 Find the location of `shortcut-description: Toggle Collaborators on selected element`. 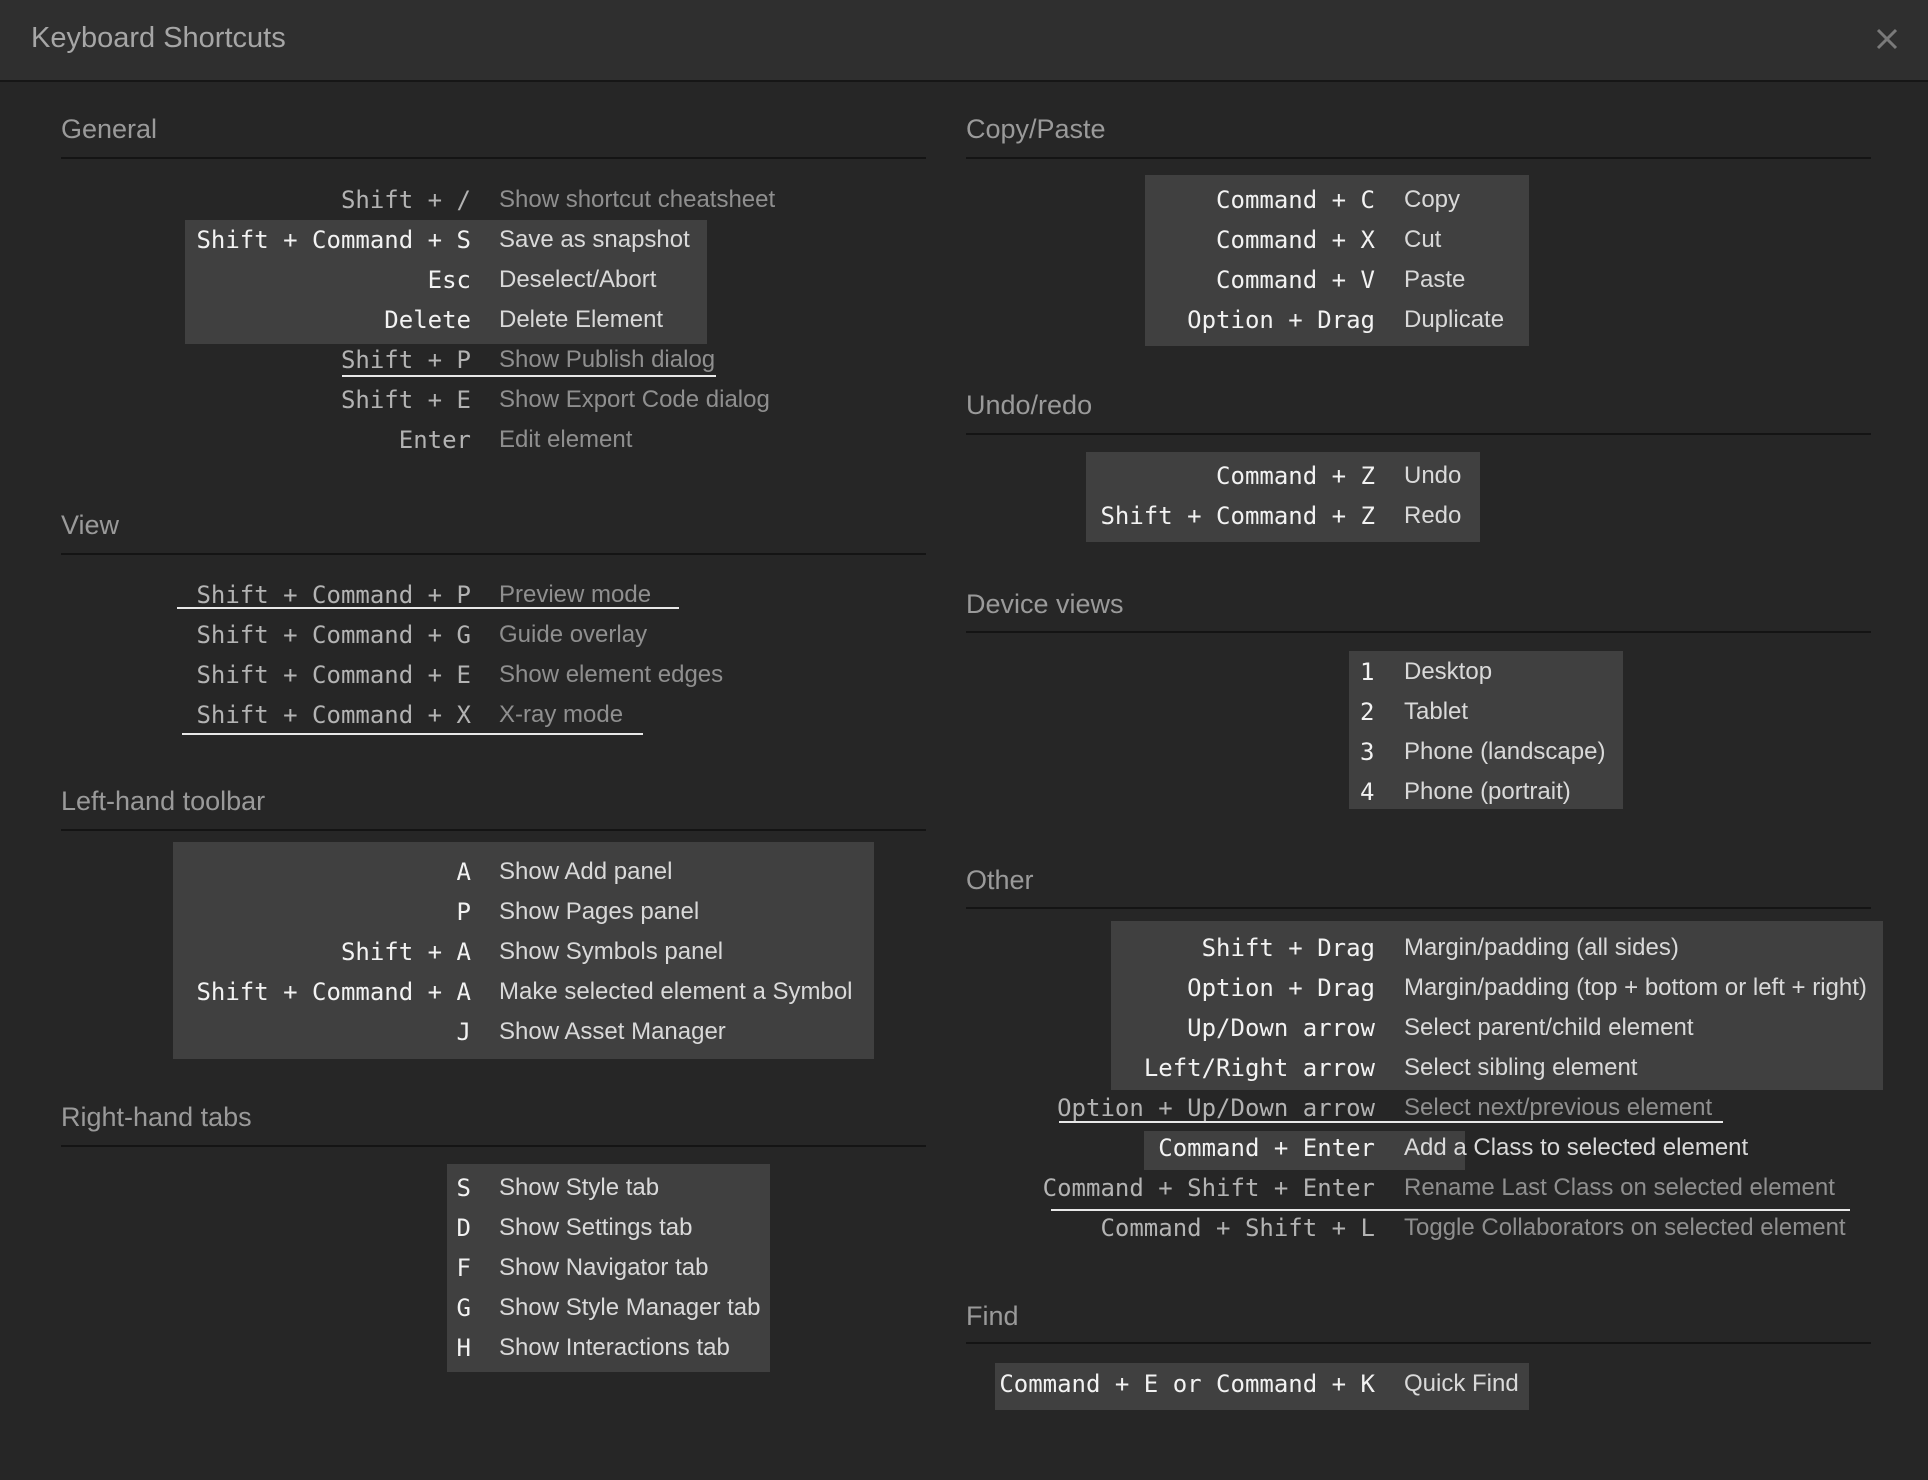

shortcut-description: Toggle Collaborators on selected element is located at coordinates (1625, 1227).